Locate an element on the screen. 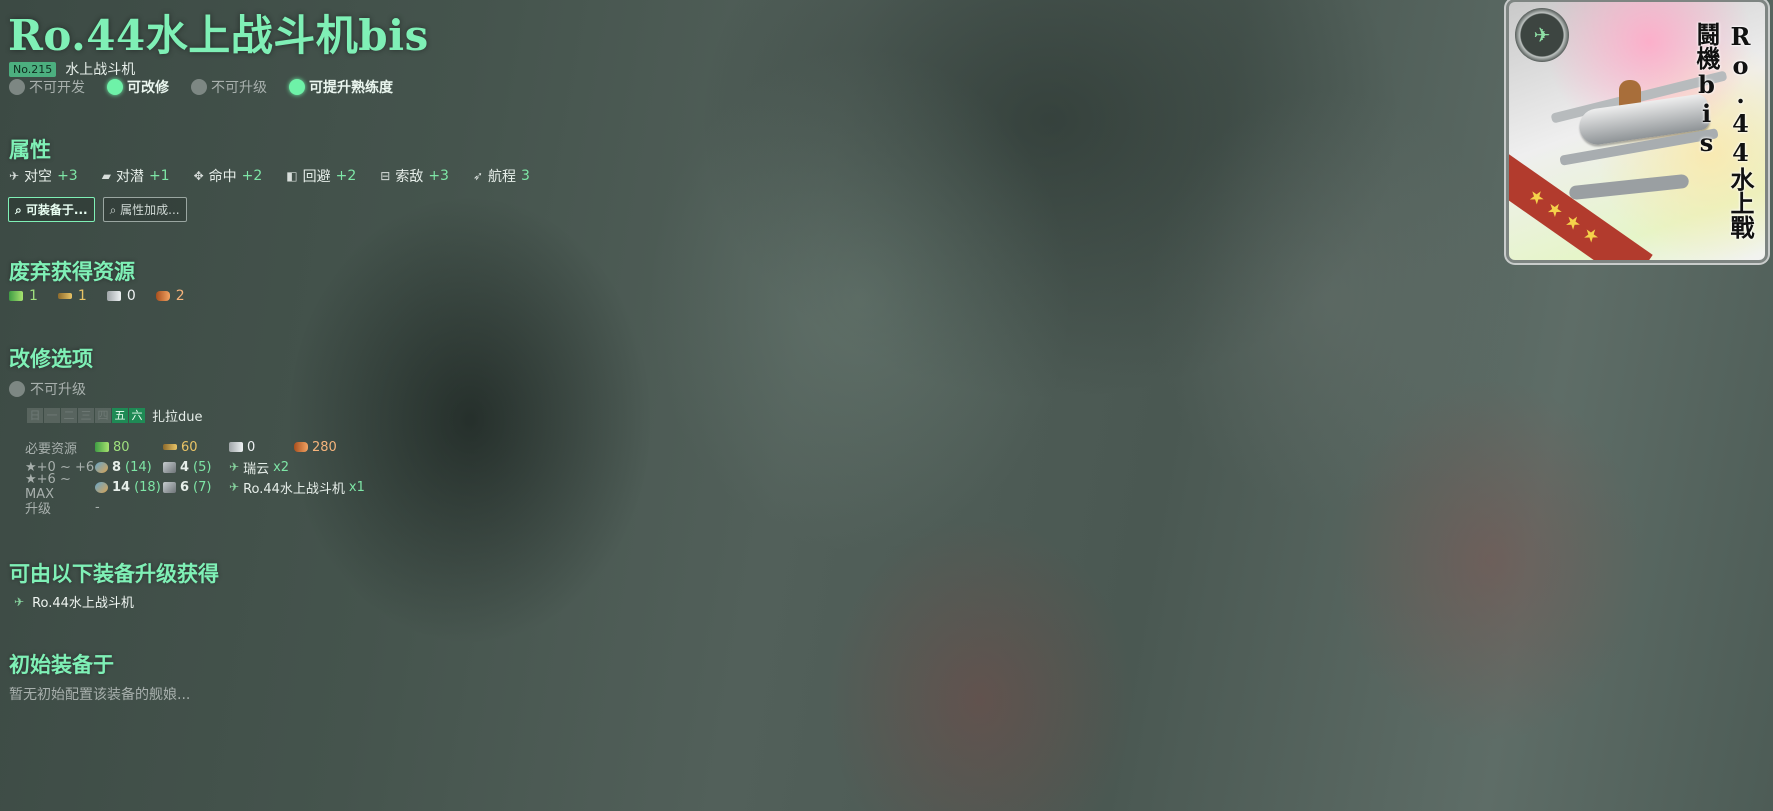 The width and height of the screenshot is (1773, 811). equipment-flags: 不可开发 可改修 不可升级 可提升熟练度 is located at coordinates (201, 87).